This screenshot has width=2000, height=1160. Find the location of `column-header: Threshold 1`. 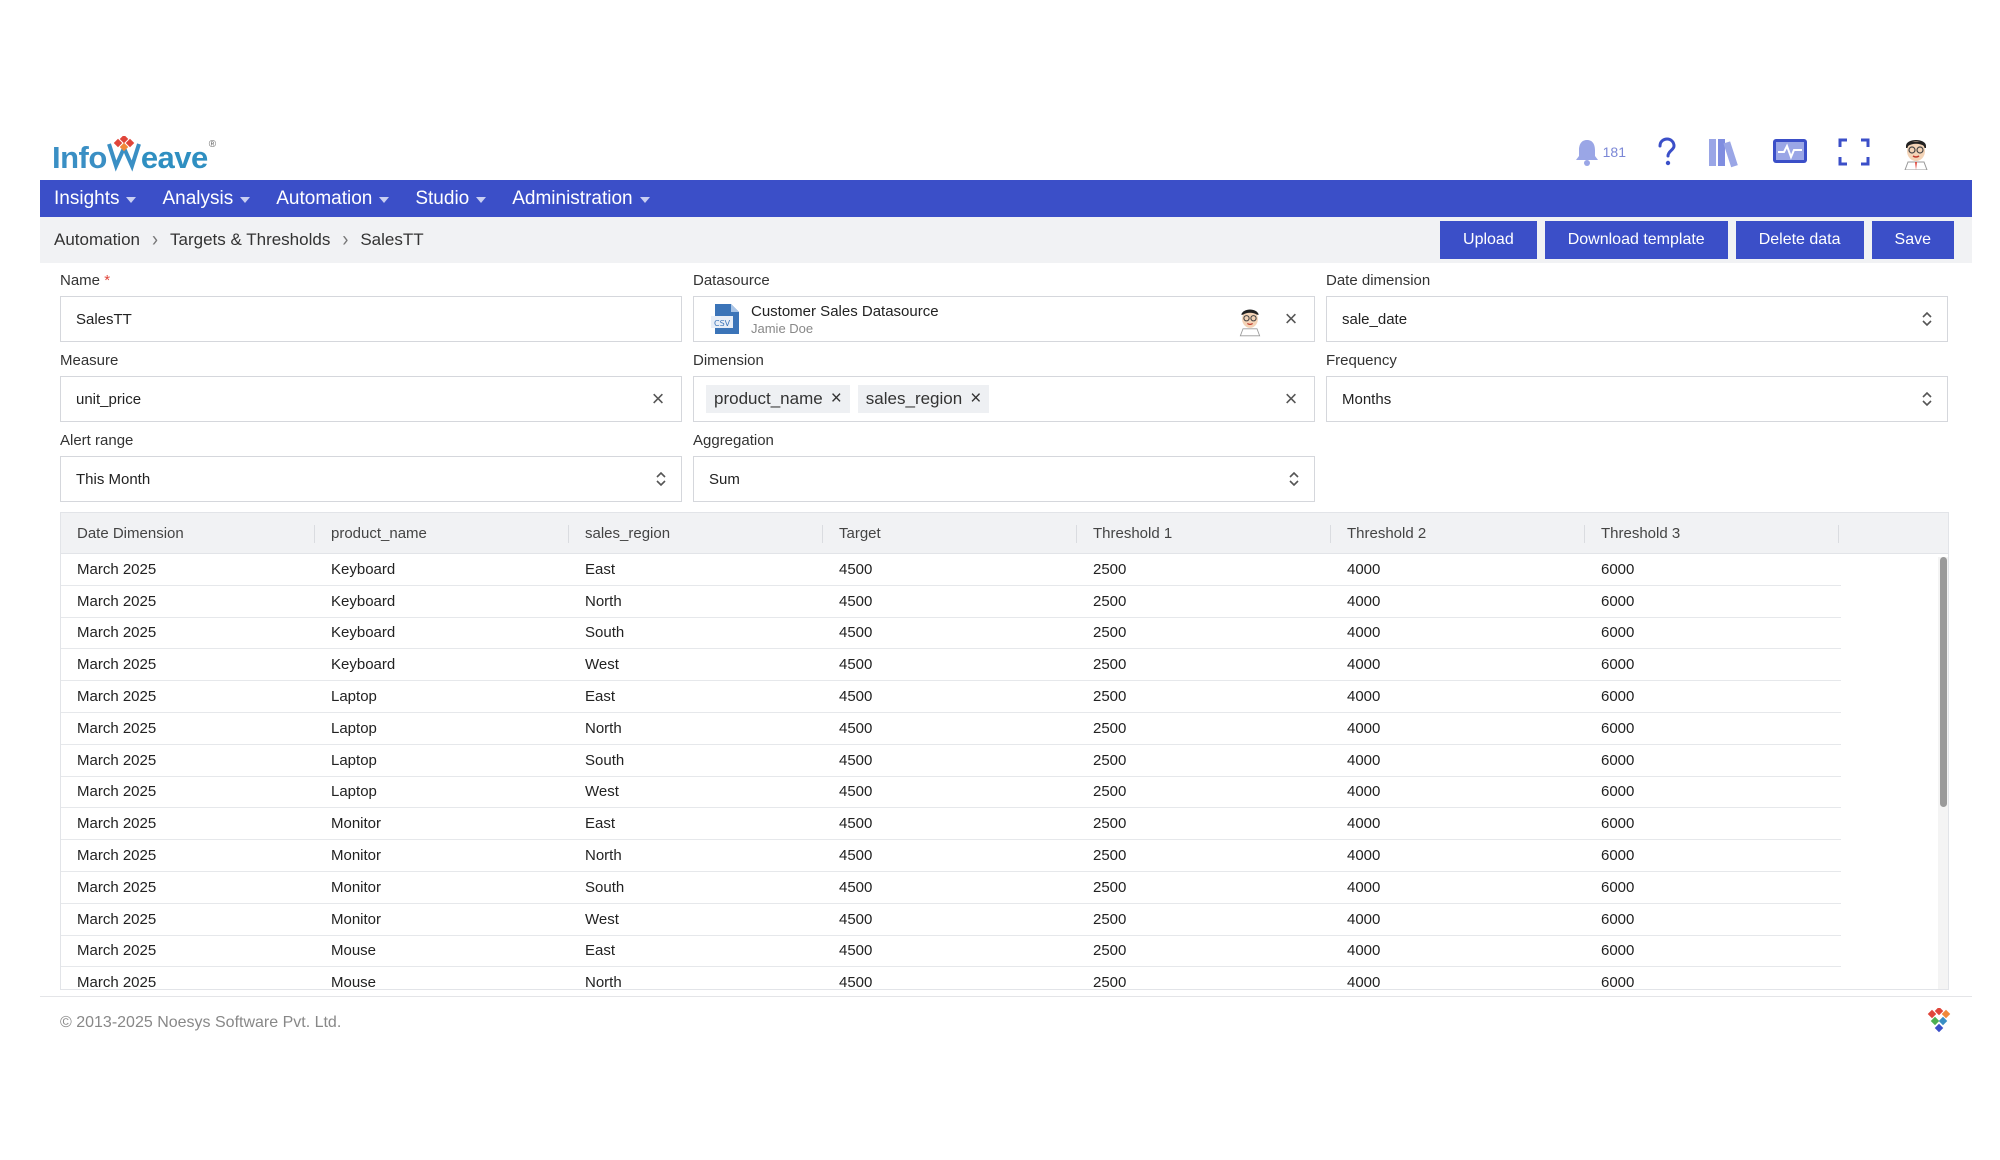

column-header: Threshold 1 is located at coordinates (1204, 533).